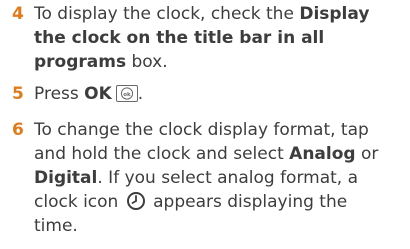 This screenshot has height=249, width=410. What do you see at coordinates (18, 14) in the screenshot?
I see `step-number: 4` at bounding box center [18, 14].